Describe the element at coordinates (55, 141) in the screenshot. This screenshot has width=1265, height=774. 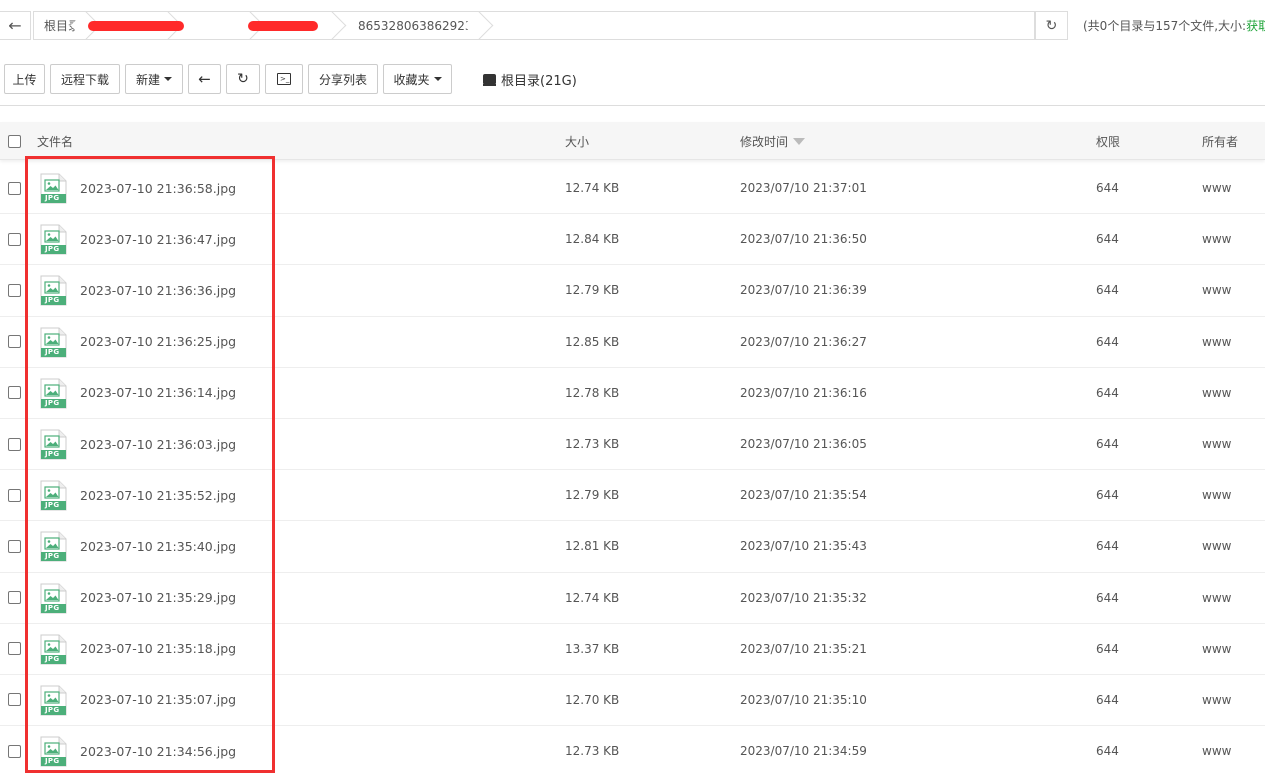
I see `column-header-name: 文件名` at that location.